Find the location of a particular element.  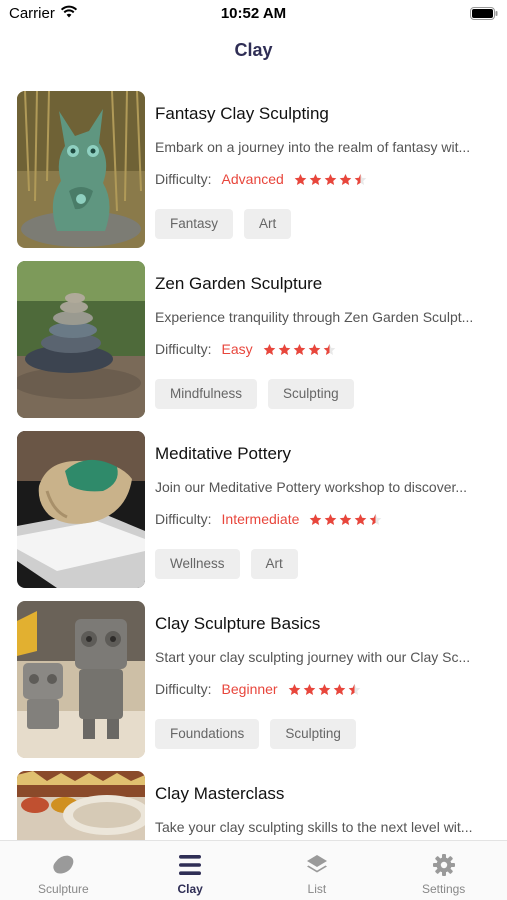

tag: Wellness is located at coordinates (197, 564).